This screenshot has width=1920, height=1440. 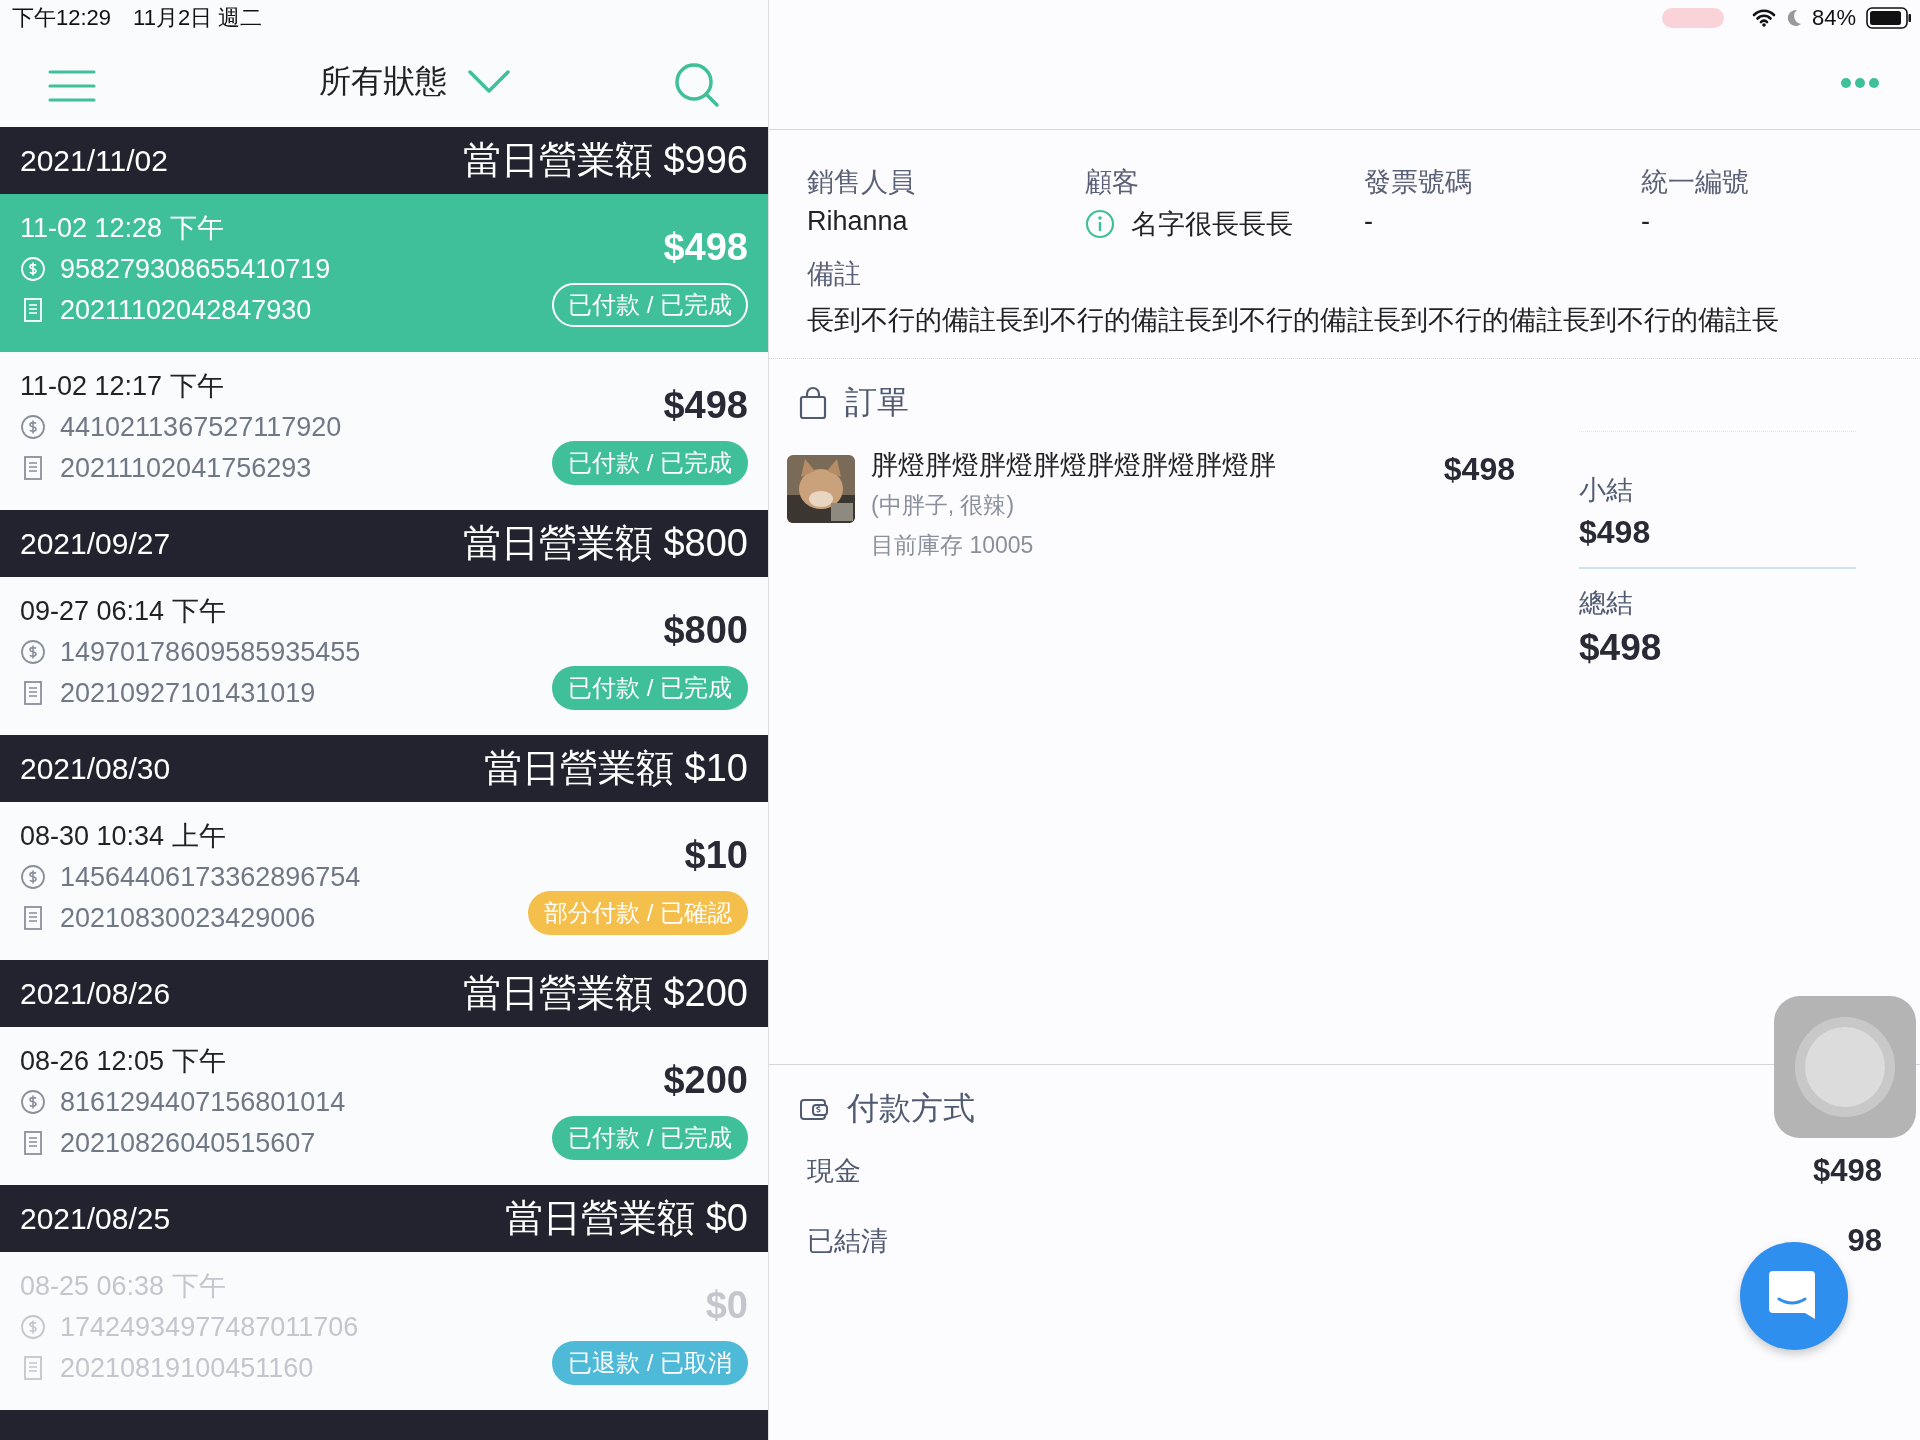 What do you see at coordinates (203, 1102) in the screenshot?
I see `payment-number: 8161294407156801014` at bounding box center [203, 1102].